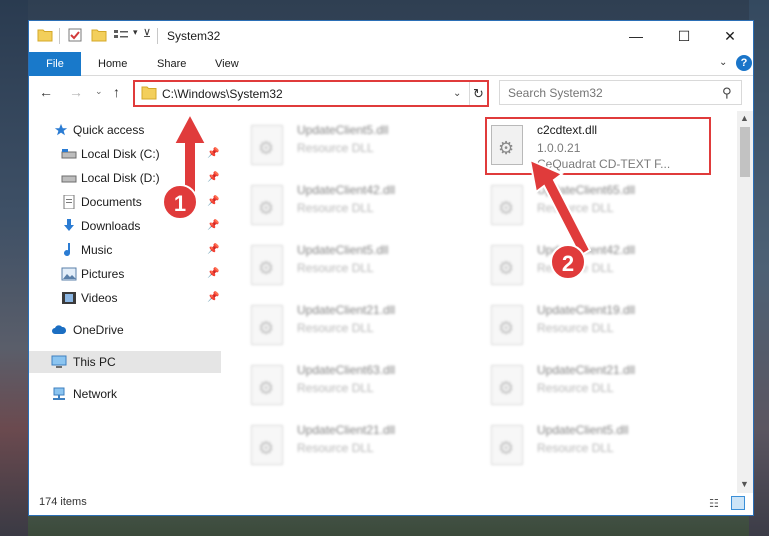 The height and width of the screenshot is (536, 769). I want to click on status-bar: 174 items ☷, so click(391, 504).